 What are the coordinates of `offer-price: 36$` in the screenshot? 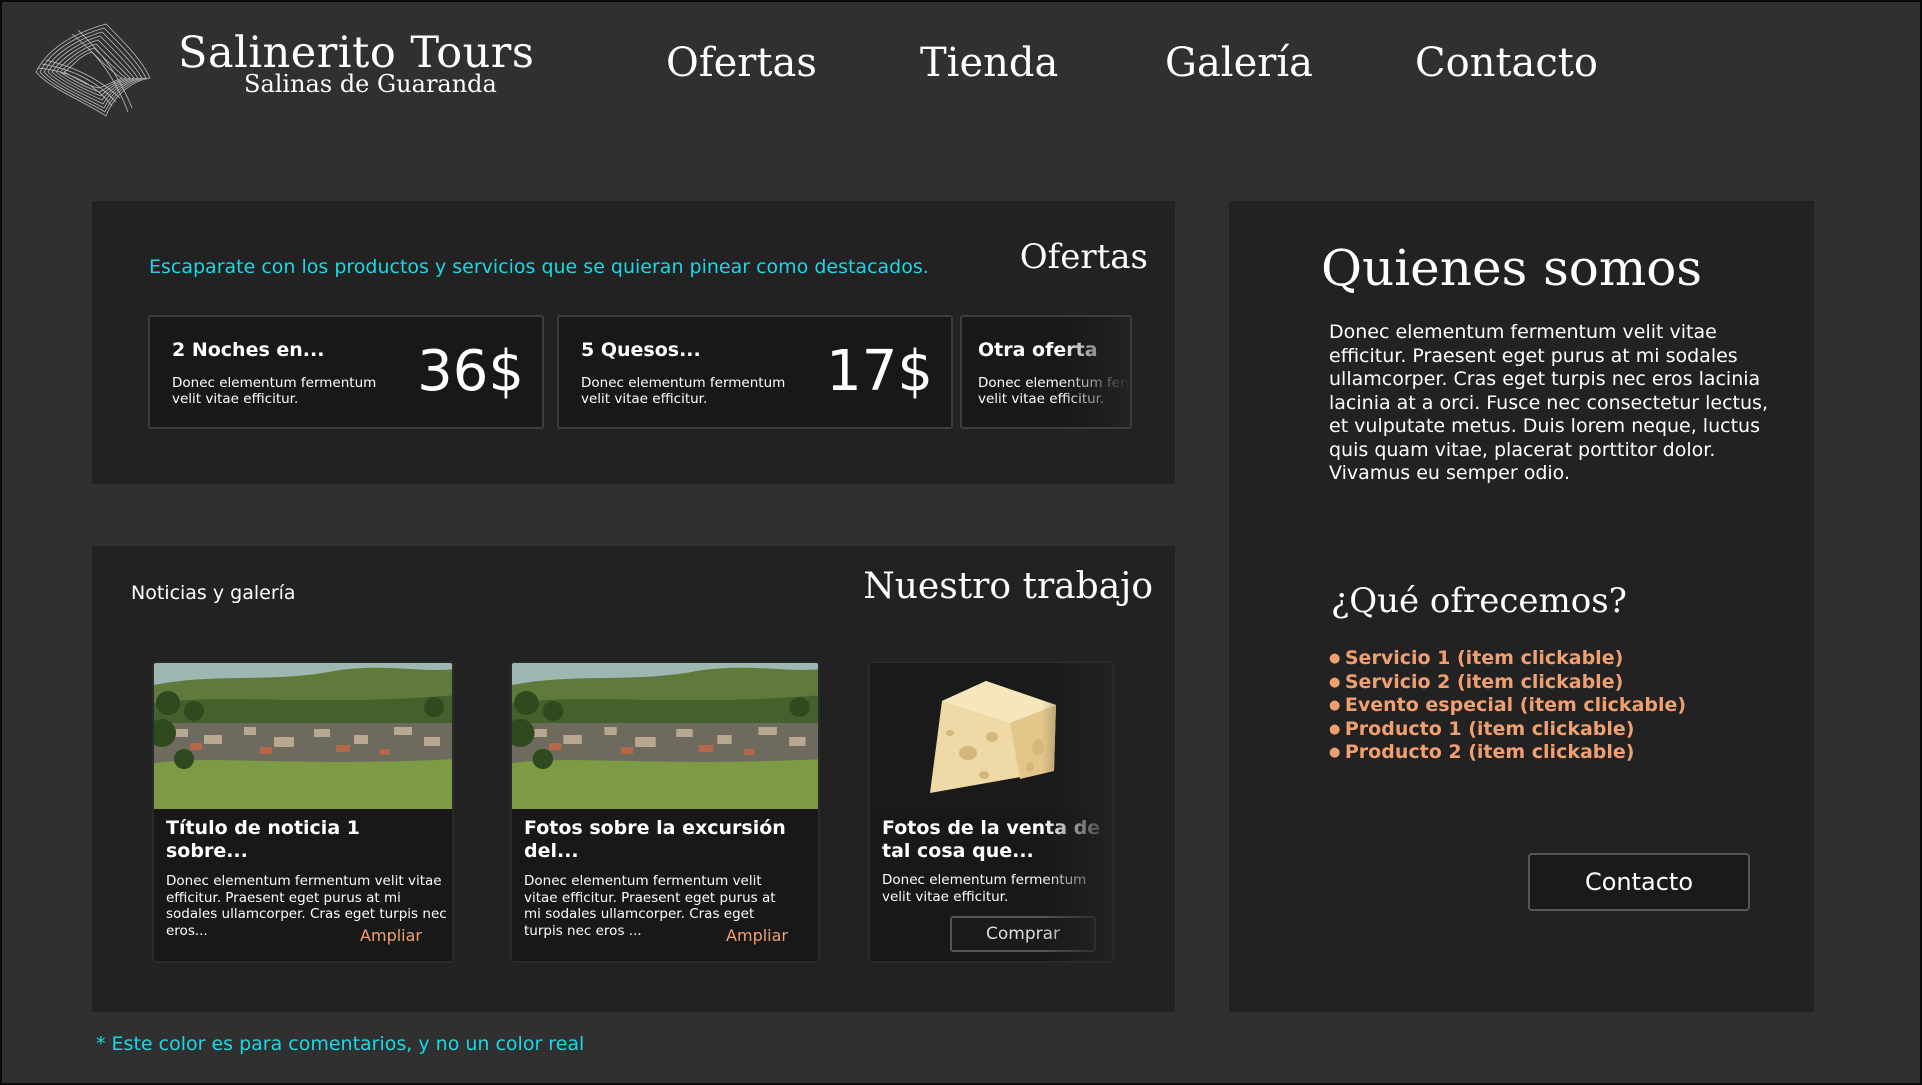 It's located at (470, 371).